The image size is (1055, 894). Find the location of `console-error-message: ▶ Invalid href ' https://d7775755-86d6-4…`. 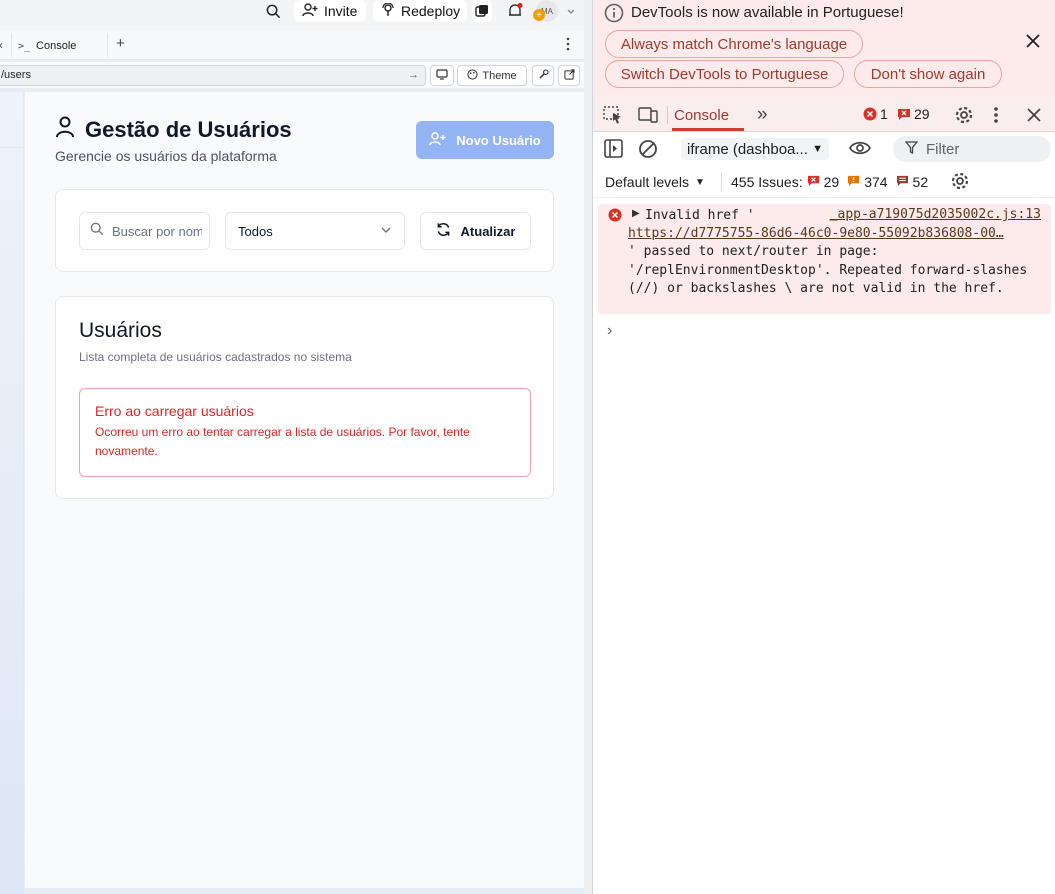

console-error-message: ▶ Invalid href ' https://d7775755-86d6-4… is located at coordinates (824, 259).